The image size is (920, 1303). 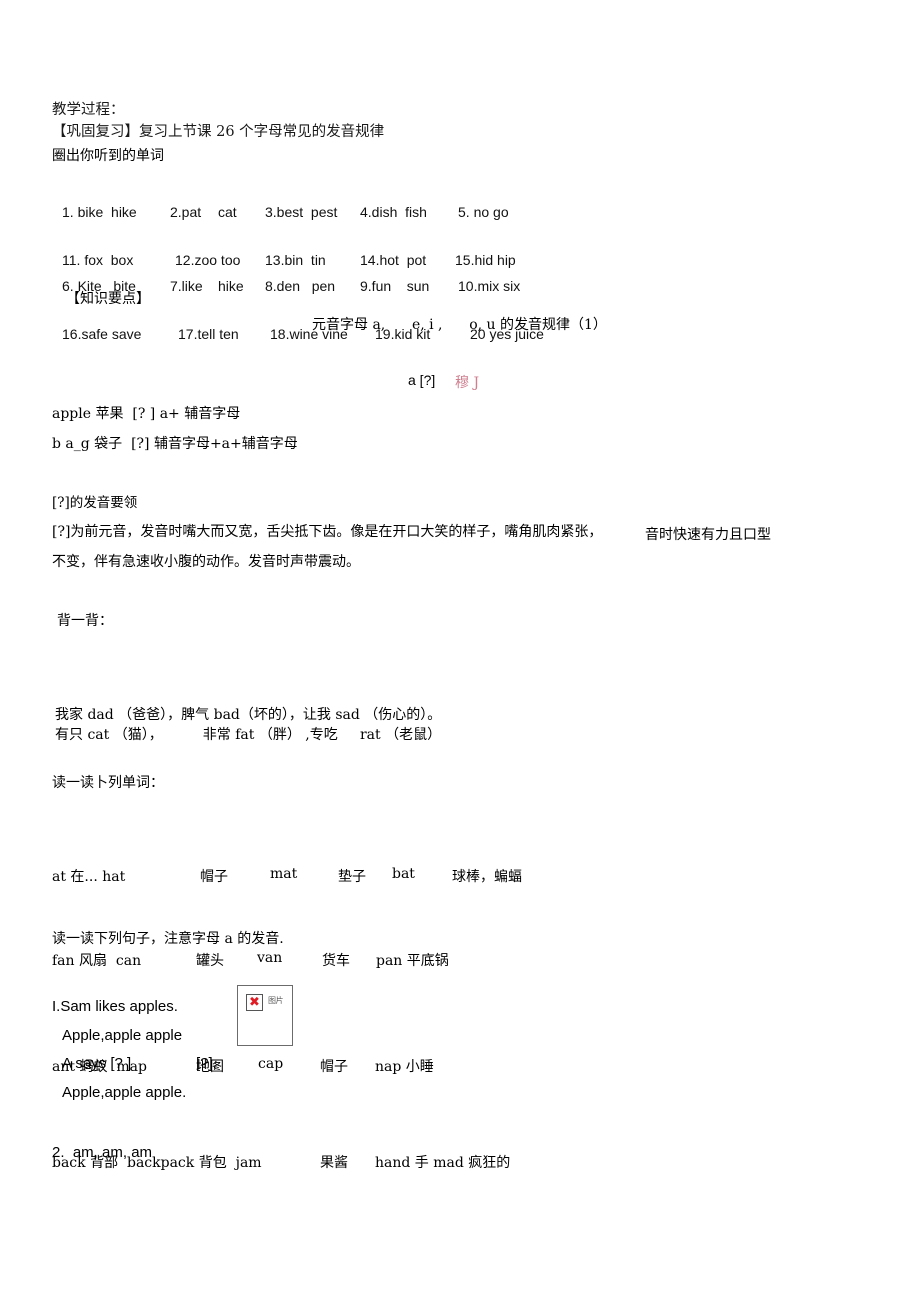 I want to click on word-cell: 12.zoo too, so click(x=208, y=260).